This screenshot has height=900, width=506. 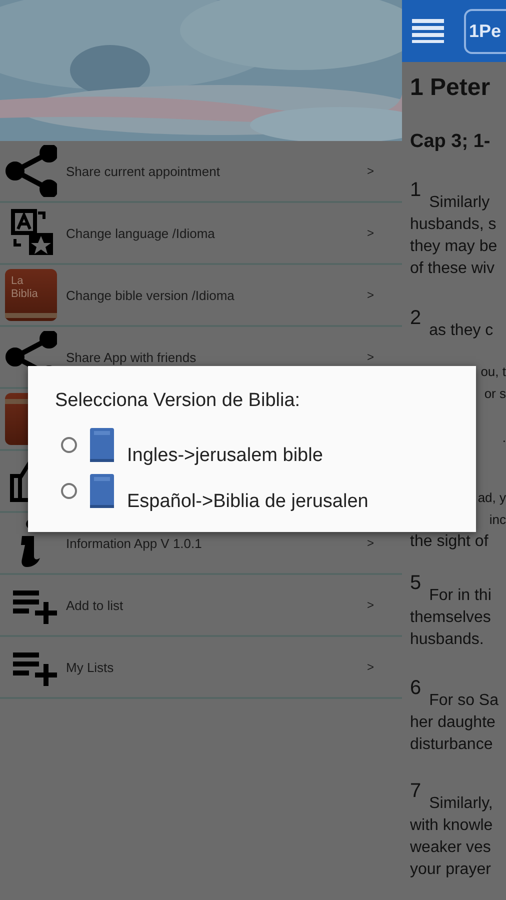 What do you see at coordinates (493, 372) in the screenshot?
I see `verse-text: ou, t` at bounding box center [493, 372].